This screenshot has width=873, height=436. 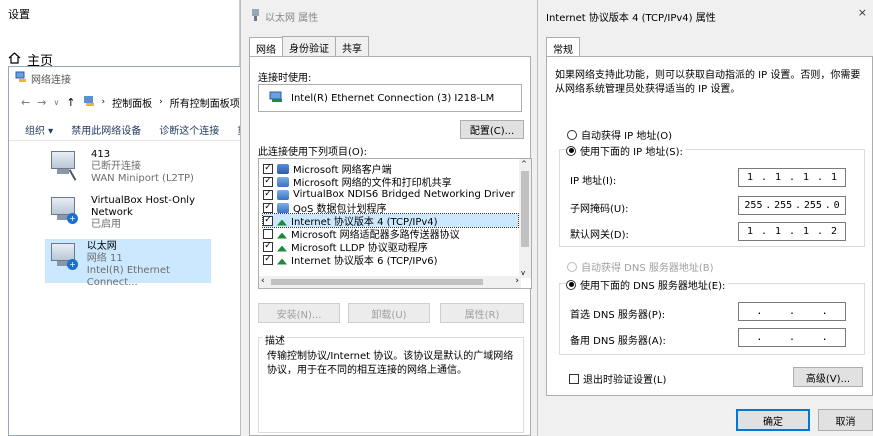 I want to click on dialog-titlebar: 以太网 属性, so click(x=284, y=16).